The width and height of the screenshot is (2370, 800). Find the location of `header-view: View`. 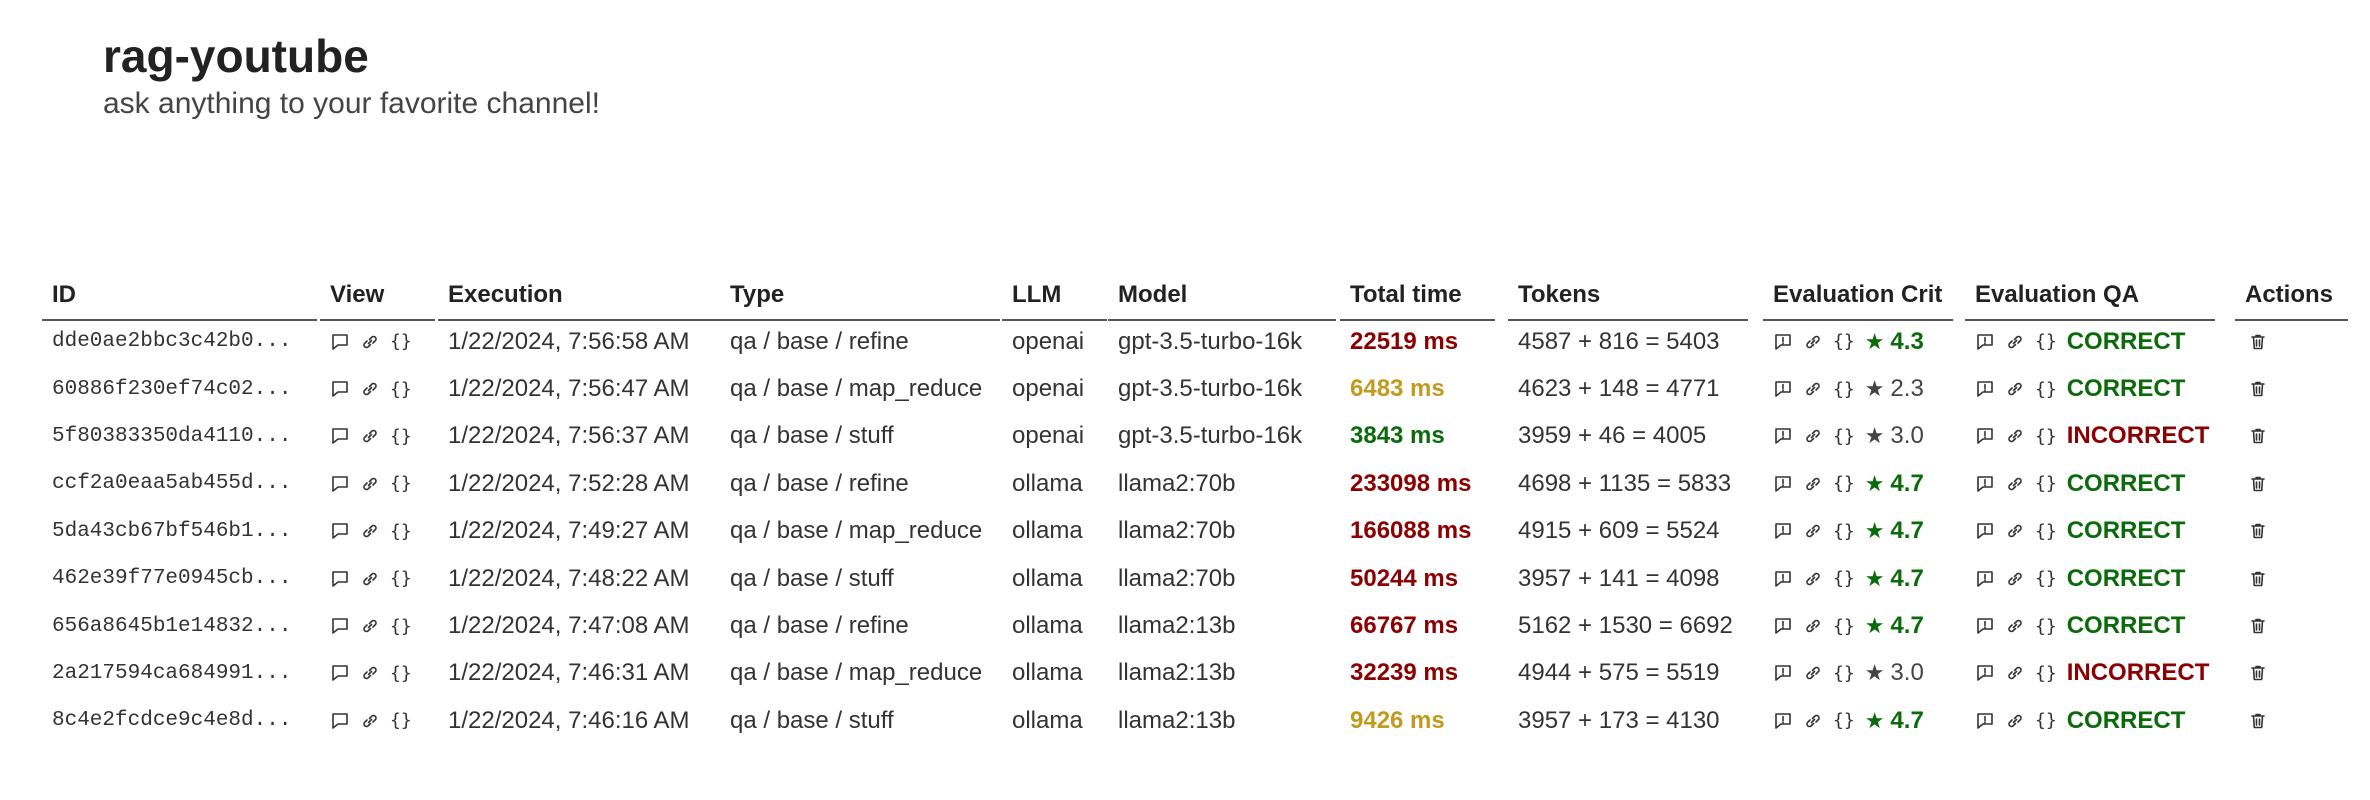

header-view: View is located at coordinates (377, 296).